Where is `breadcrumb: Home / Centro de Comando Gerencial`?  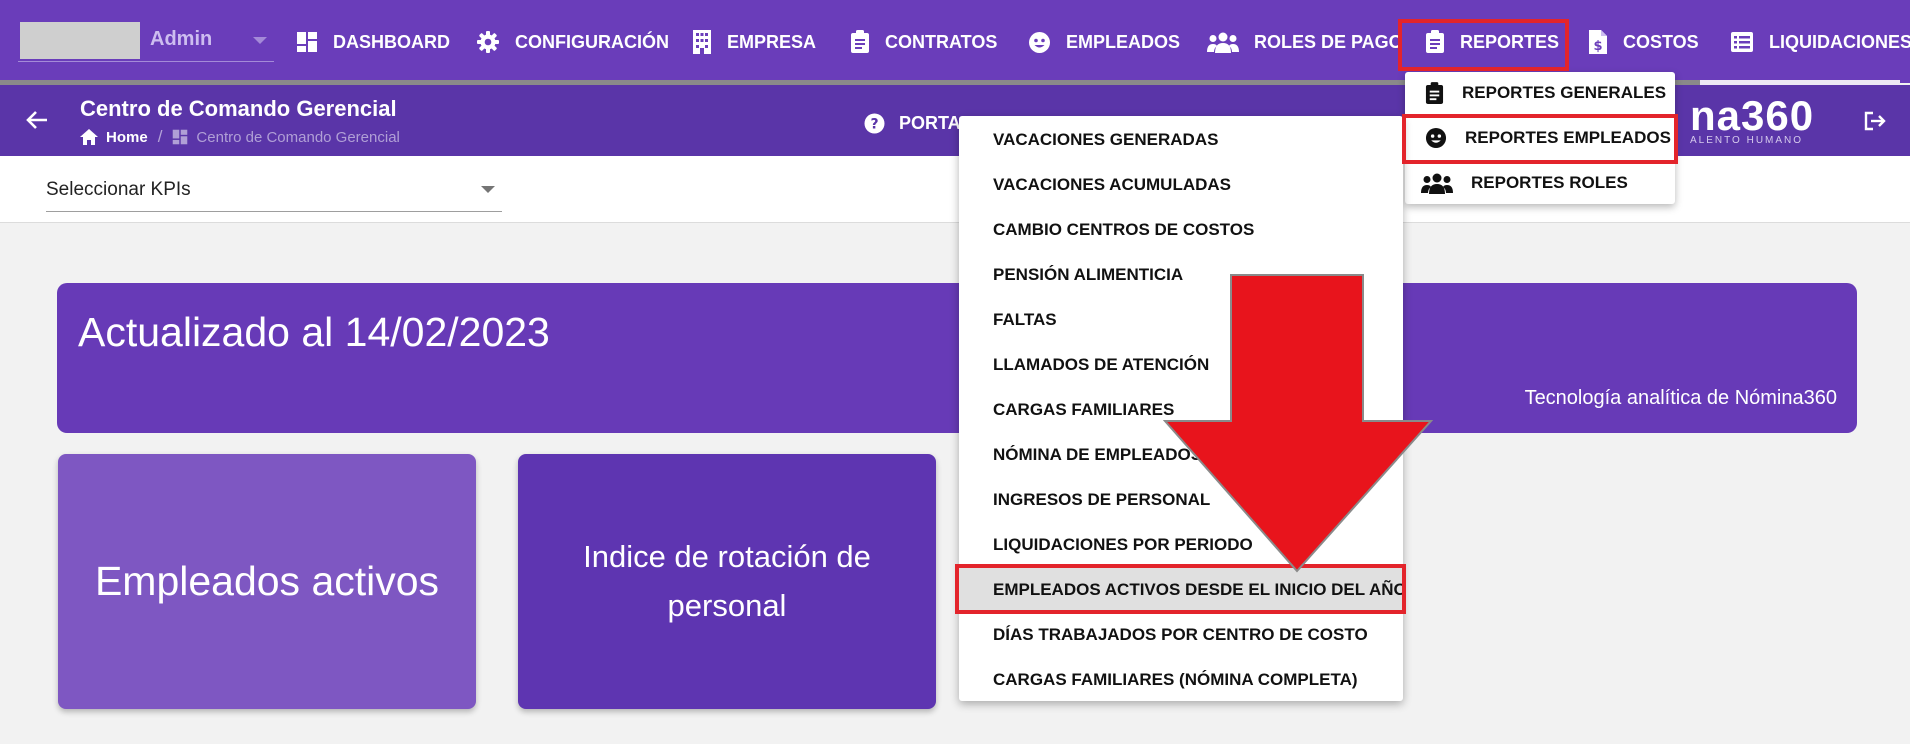
breadcrumb: Home / Centro de Comando Gerencial is located at coordinates (240, 137).